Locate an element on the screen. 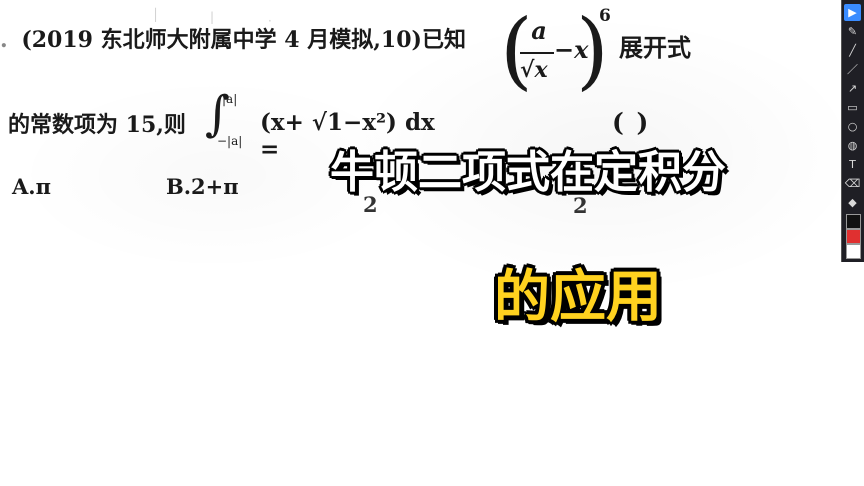 The width and height of the screenshot is (864, 486). text-icon: T is located at coordinates (852, 164).